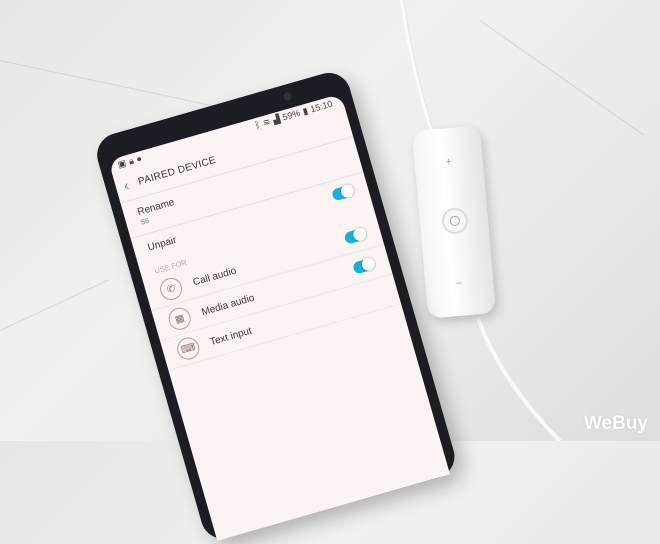  What do you see at coordinates (615, 423) in the screenshot?
I see `watermark-logo: WeBuy` at bounding box center [615, 423].